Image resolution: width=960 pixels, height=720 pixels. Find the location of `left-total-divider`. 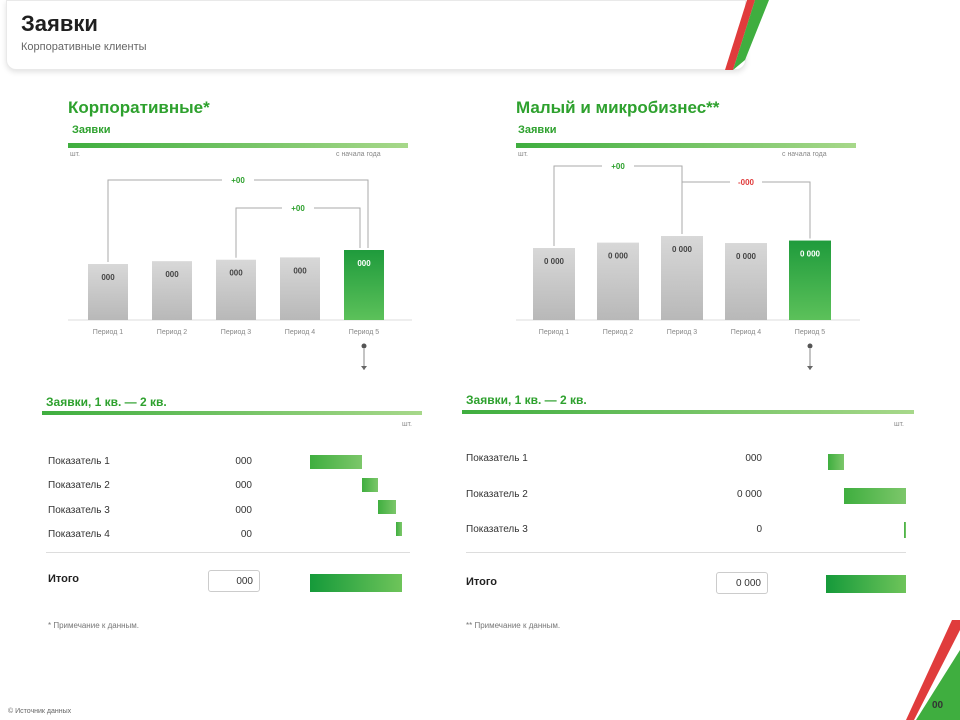

left-total-divider is located at coordinates (228, 552).